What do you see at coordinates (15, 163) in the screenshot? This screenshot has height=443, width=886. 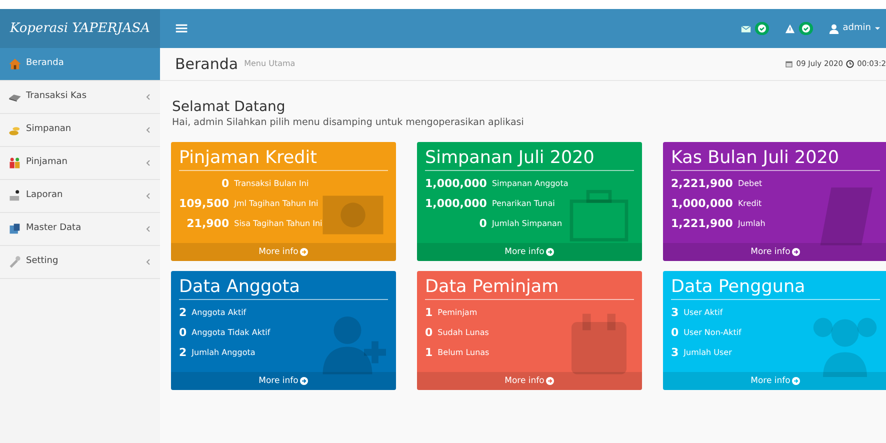 I see `people-icon` at bounding box center [15, 163].